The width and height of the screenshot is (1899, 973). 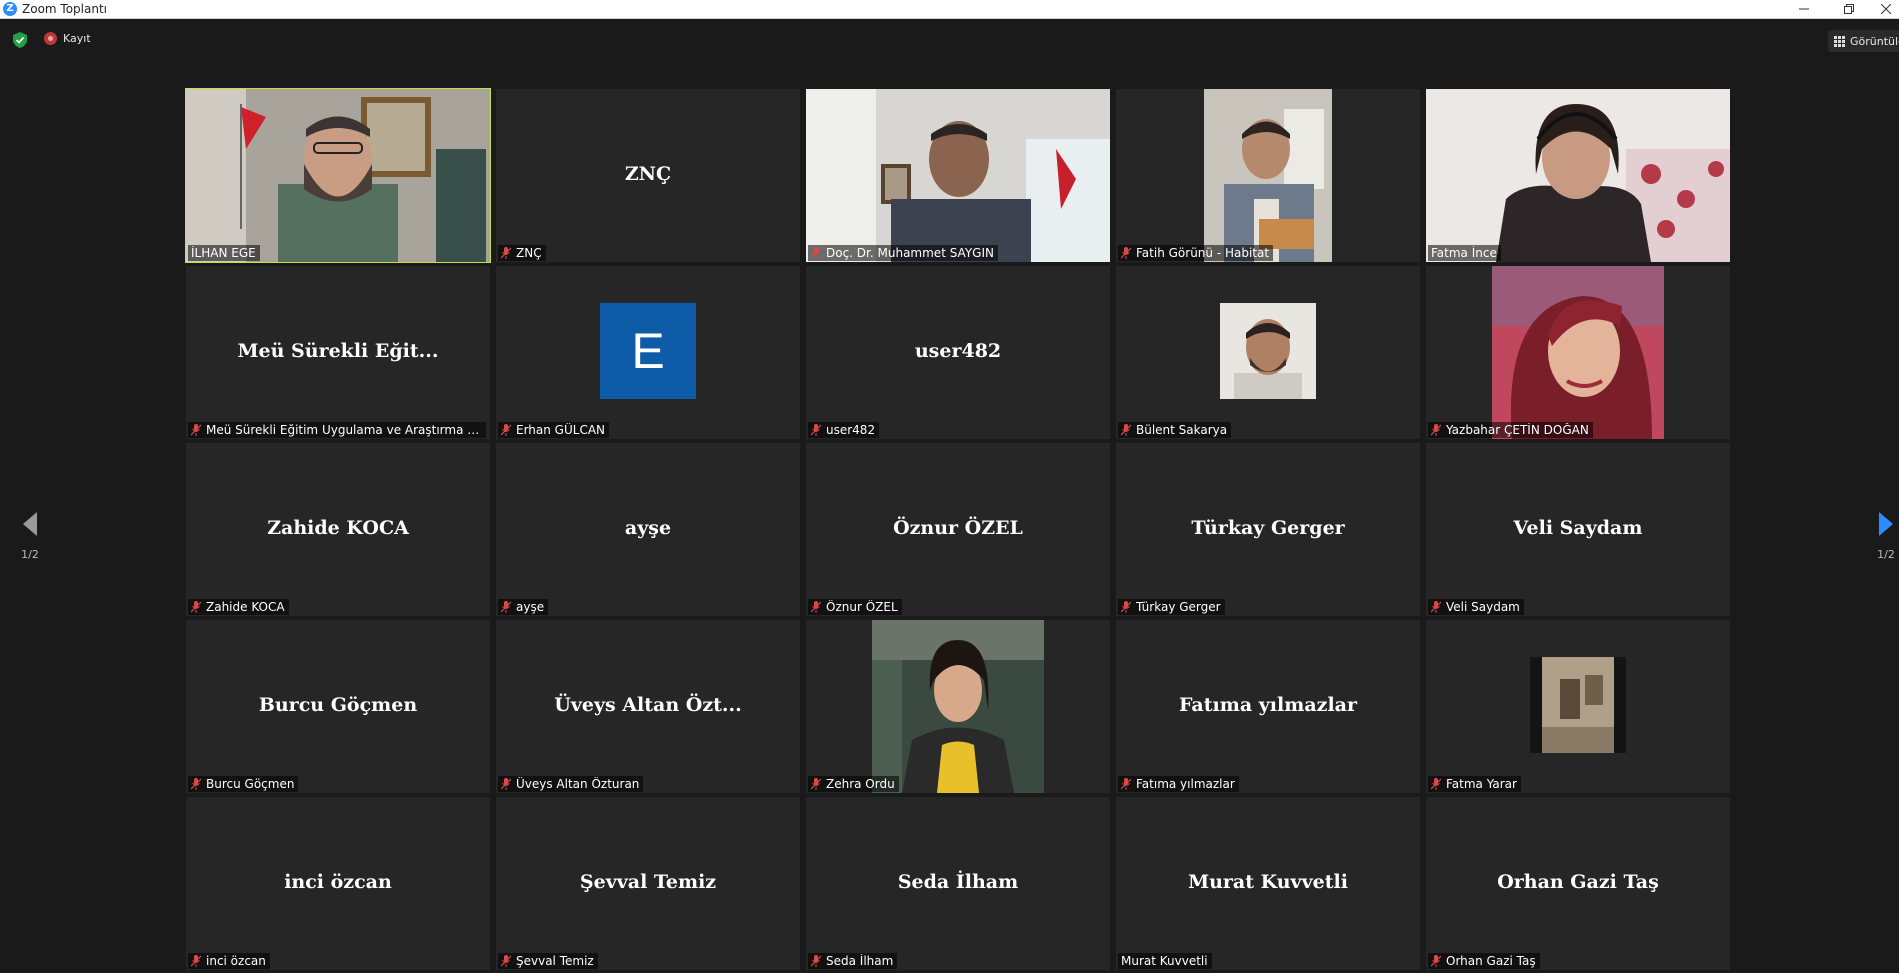 What do you see at coordinates (1484, 961) in the screenshot?
I see `participant-nametag: Orhan Gazi Taş` at bounding box center [1484, 961].